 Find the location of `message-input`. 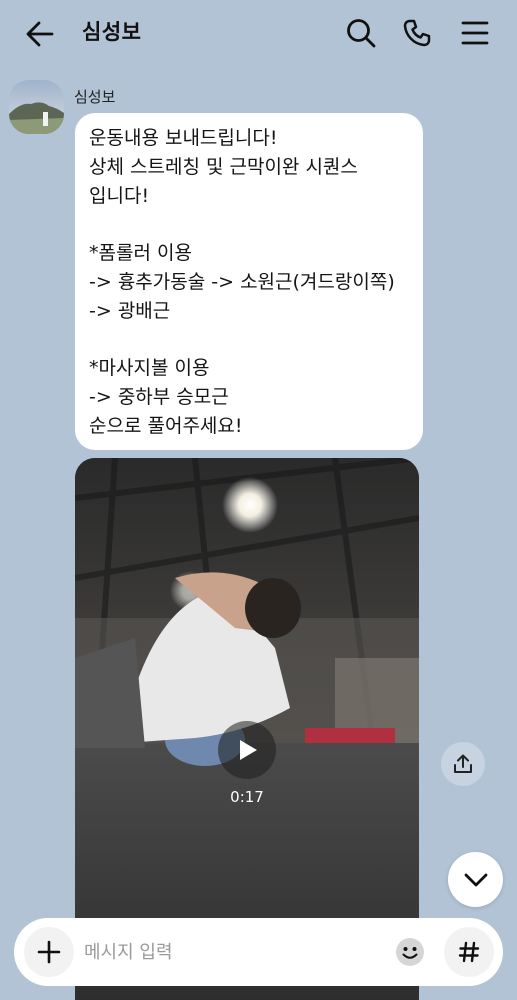

message-input is located at coordinates (234, 952).